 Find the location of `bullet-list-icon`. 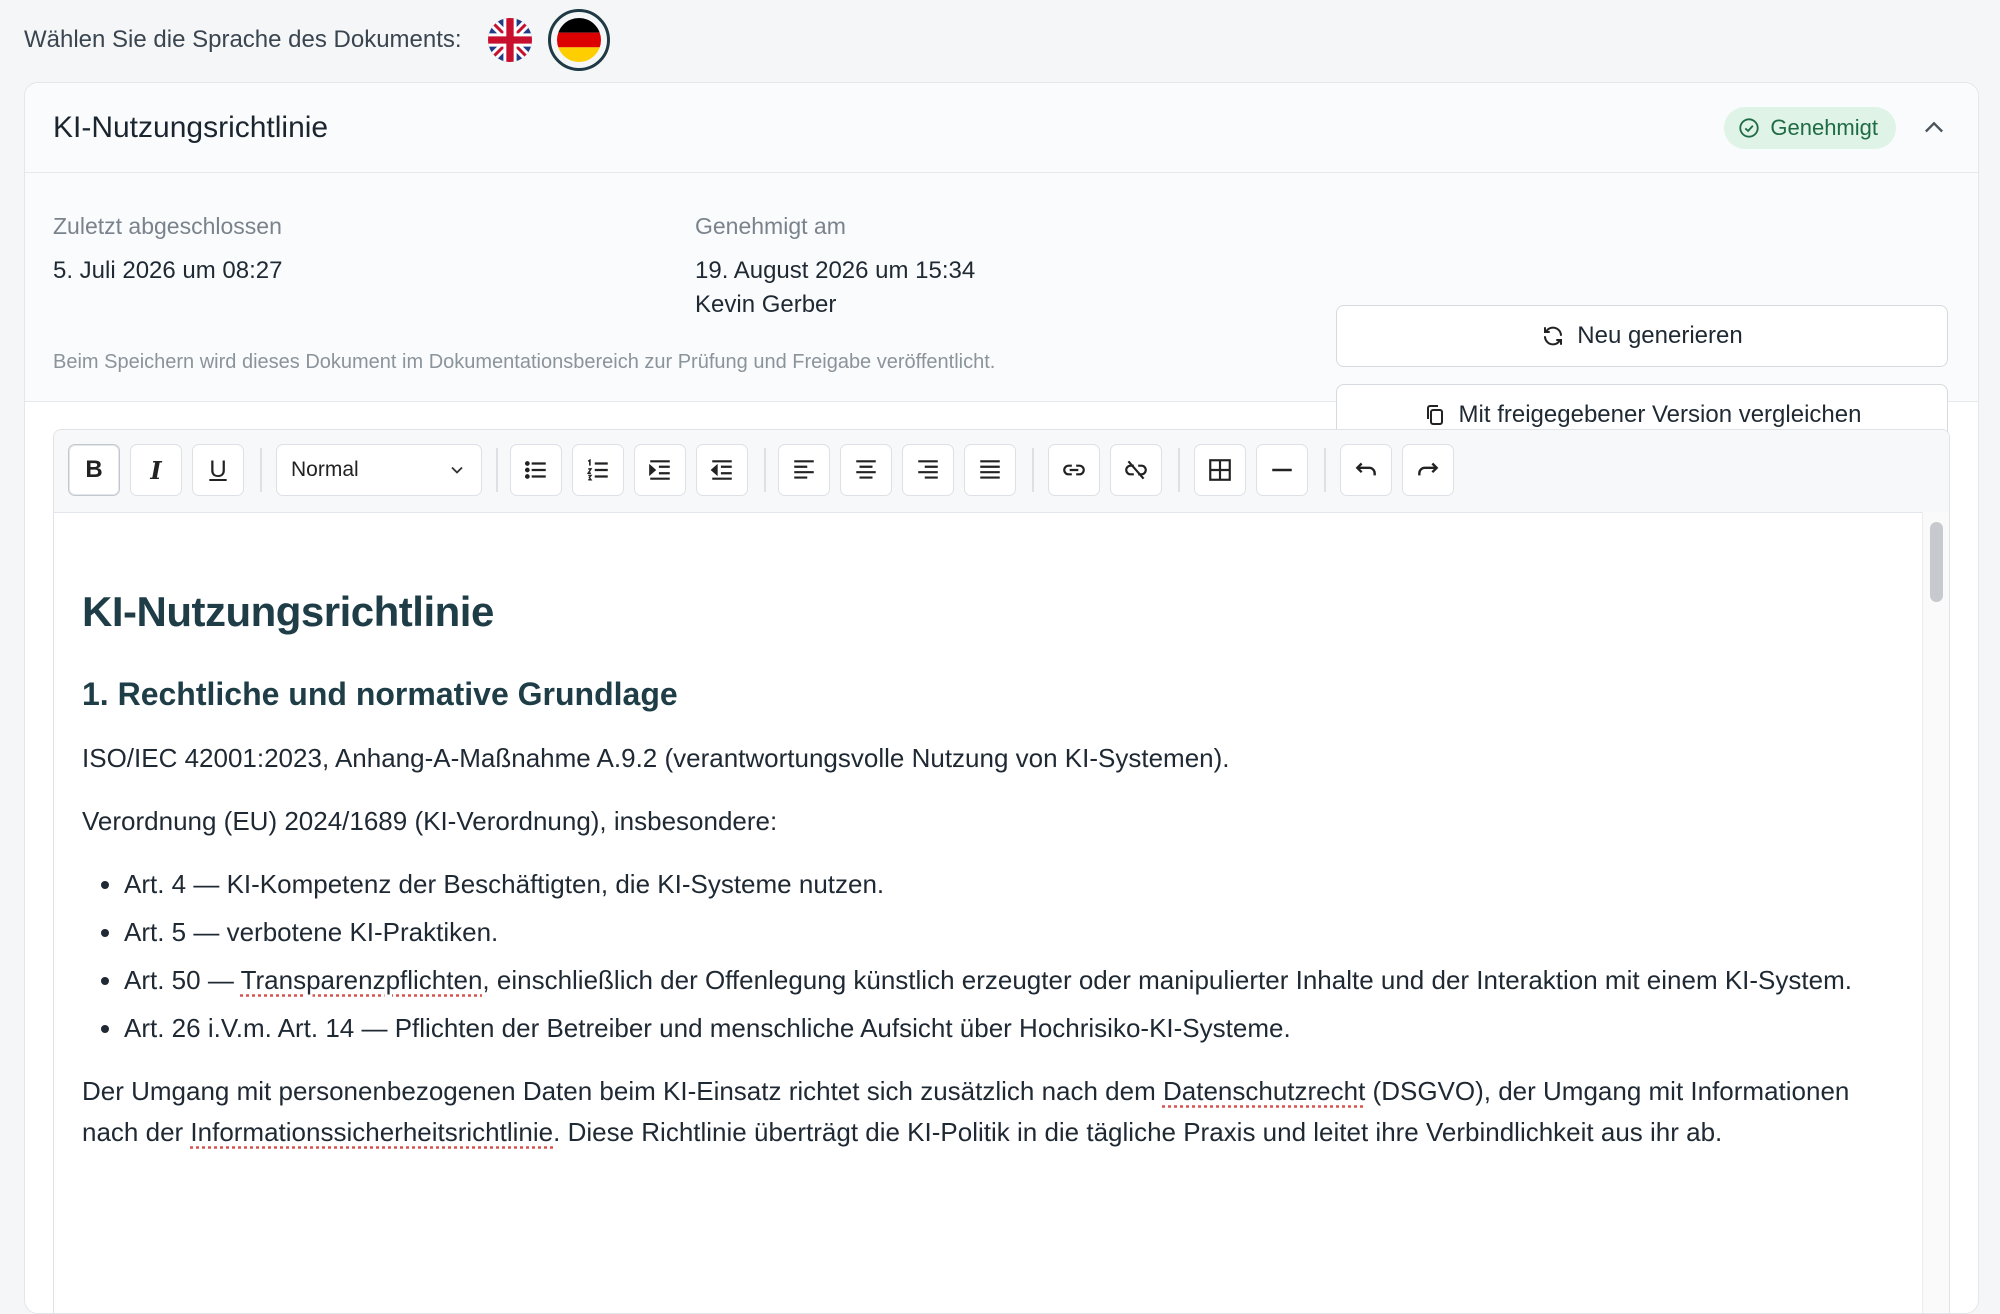

bullet-list-icon is located at coordinates (535, 470).